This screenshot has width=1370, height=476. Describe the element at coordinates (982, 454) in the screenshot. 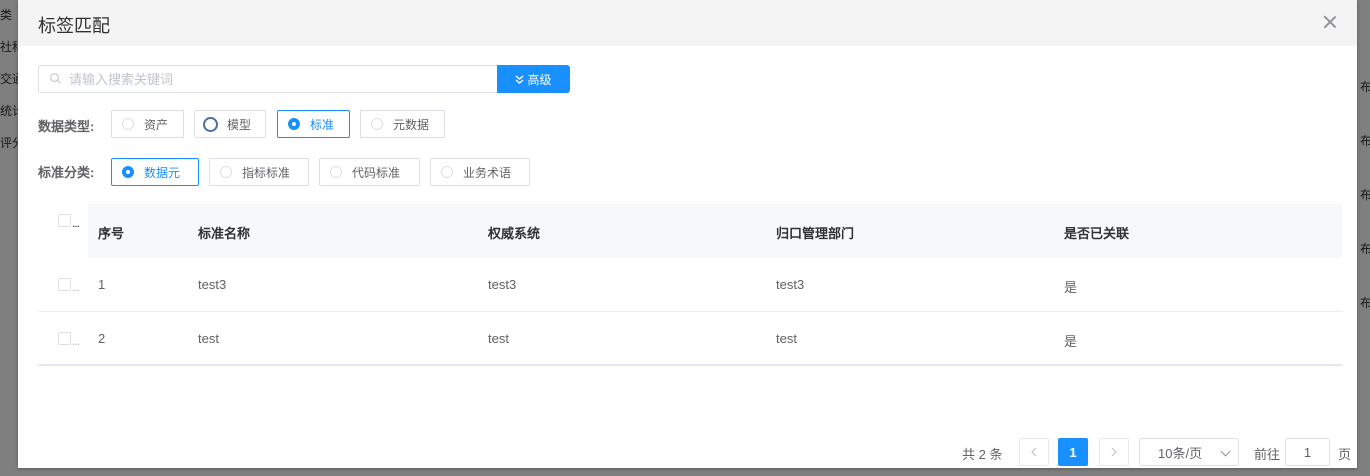

I see `pagination-total: 共 2 条` at that location.